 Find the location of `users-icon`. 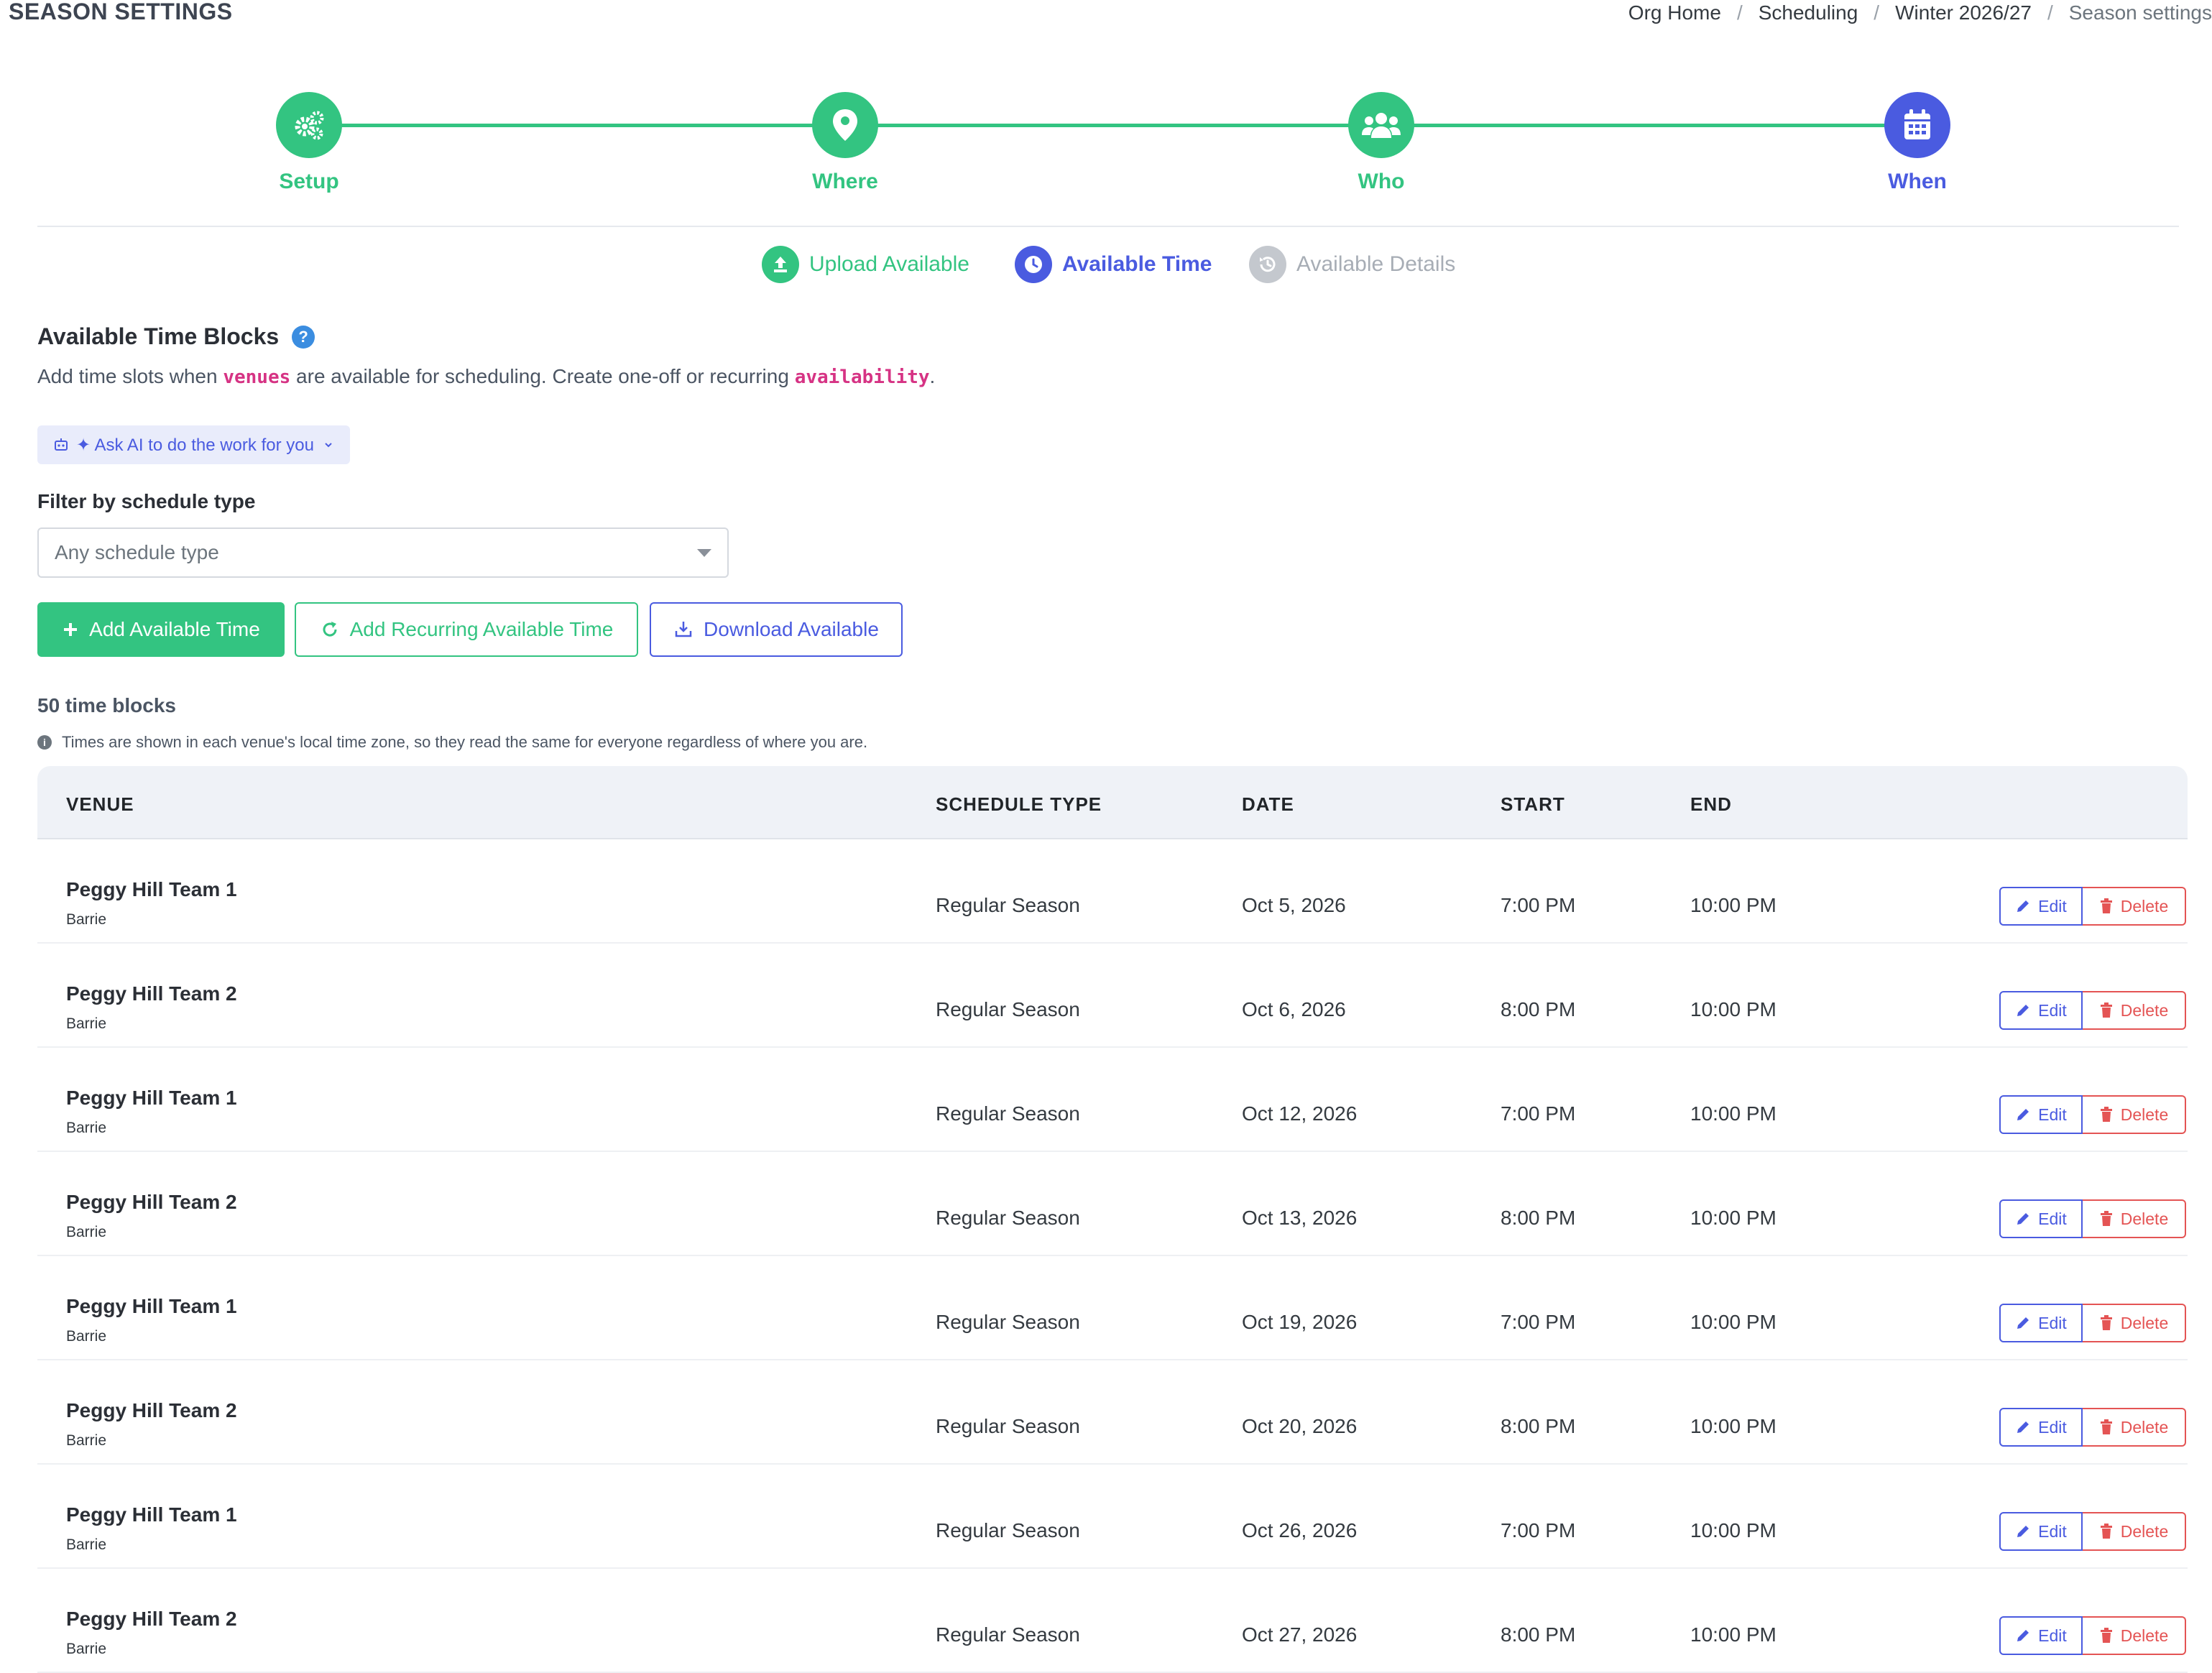

users-icon is located at coordinates (1381, 126).